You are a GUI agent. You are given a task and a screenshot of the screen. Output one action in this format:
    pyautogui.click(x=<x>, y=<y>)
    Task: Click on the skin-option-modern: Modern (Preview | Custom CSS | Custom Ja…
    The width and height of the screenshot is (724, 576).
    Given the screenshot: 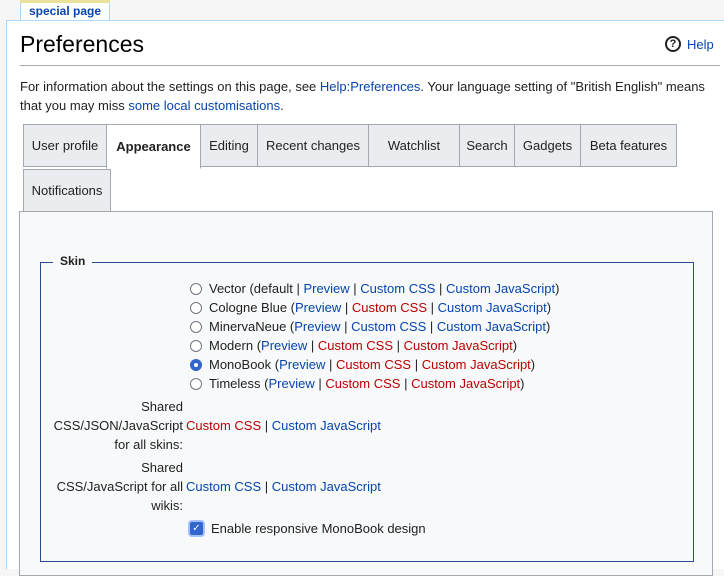 What is the action you would take?
    pyautogui.click(x=353, y=345)
    